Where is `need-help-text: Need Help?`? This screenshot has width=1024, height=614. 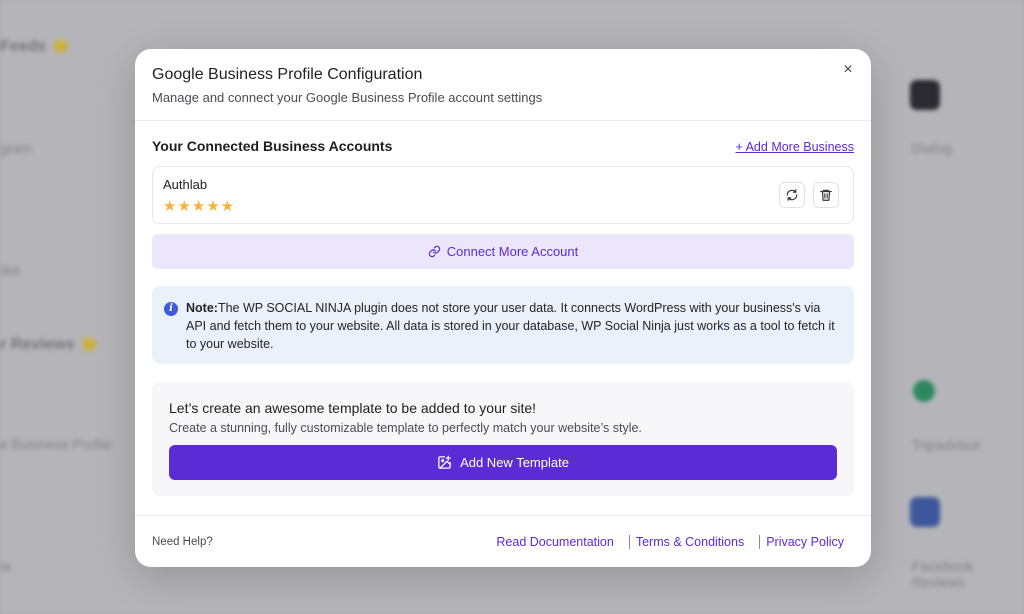 need-help-text: Need Help? is located at coordinates (182, 541).